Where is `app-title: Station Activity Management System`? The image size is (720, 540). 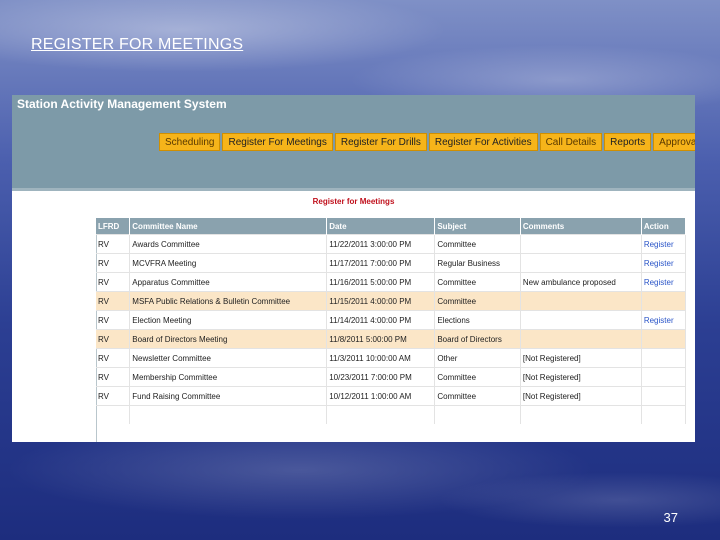
app-title: Station Activity Management System is located at coordinates (122, 104).